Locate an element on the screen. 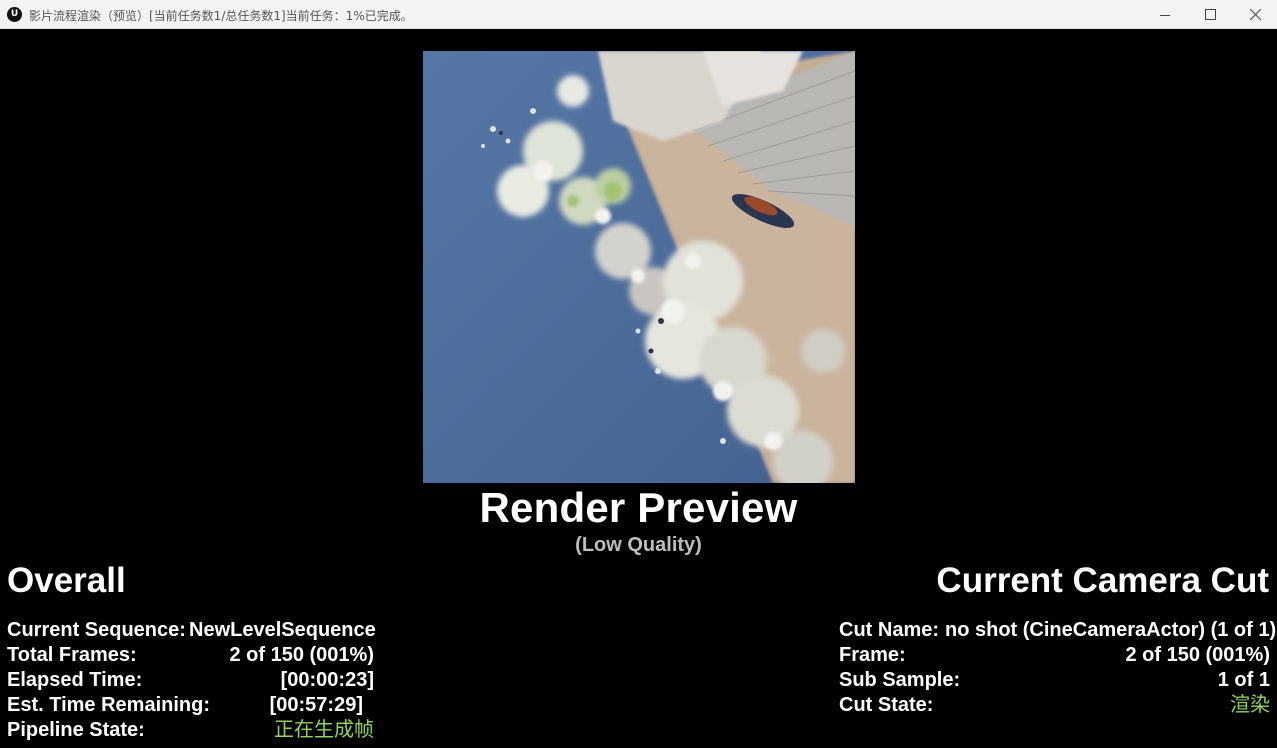 The image size is (1277, 748). unreal-logo-icon: U is located at coordinates (14, 14).